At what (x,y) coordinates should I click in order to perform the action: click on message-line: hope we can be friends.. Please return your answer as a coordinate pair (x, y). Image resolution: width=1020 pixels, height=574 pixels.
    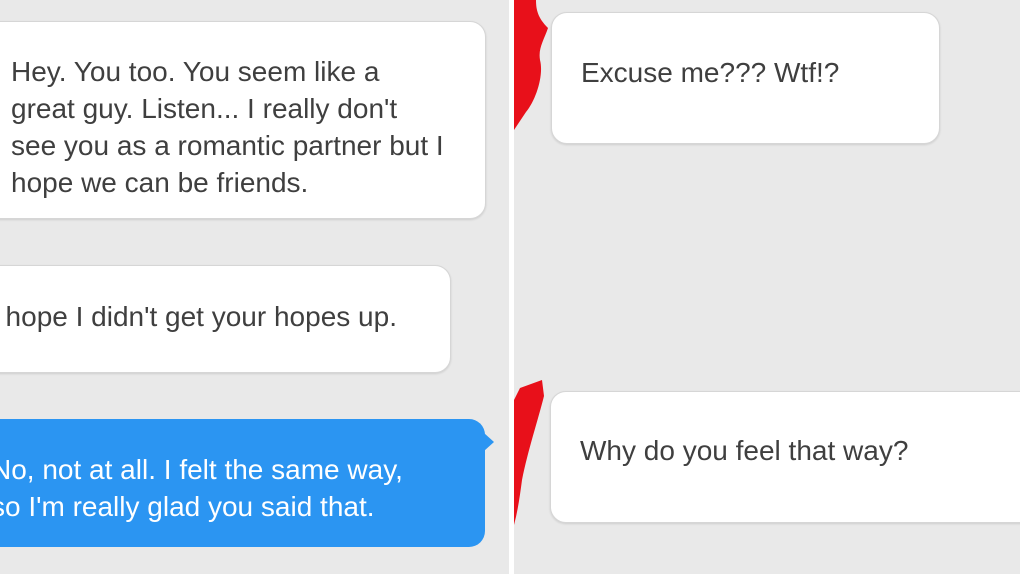
    Looking at the image, I should click on (160, 182).